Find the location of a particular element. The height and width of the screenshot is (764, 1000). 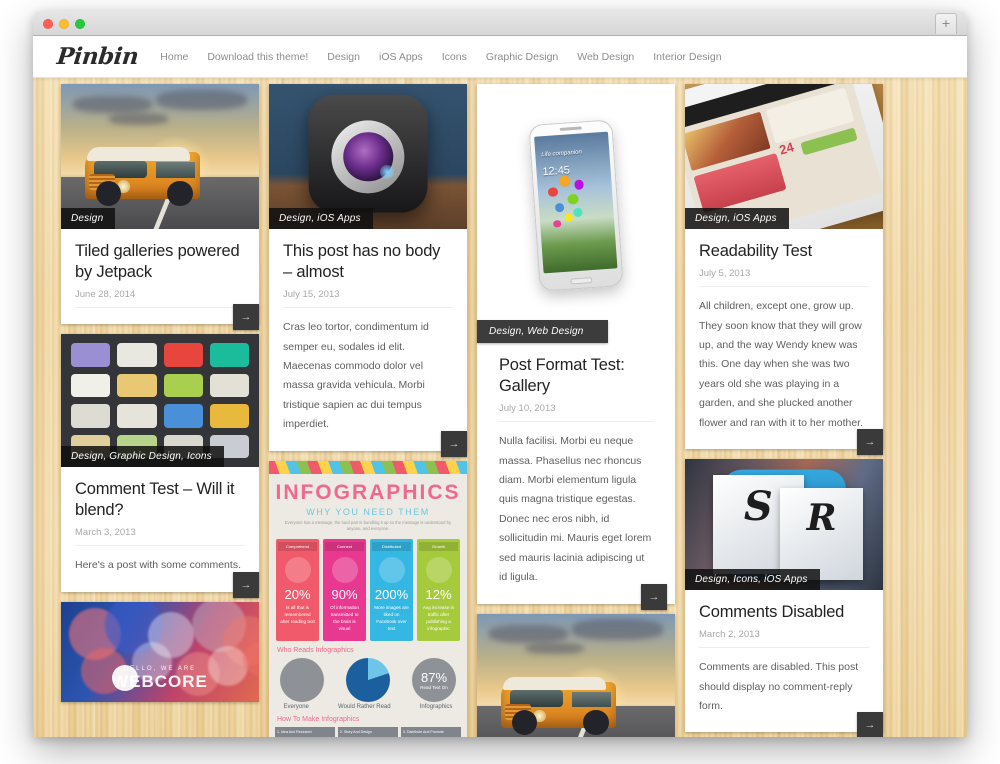

post-date: March 3, 2013 is located at coordinates (160, 537).